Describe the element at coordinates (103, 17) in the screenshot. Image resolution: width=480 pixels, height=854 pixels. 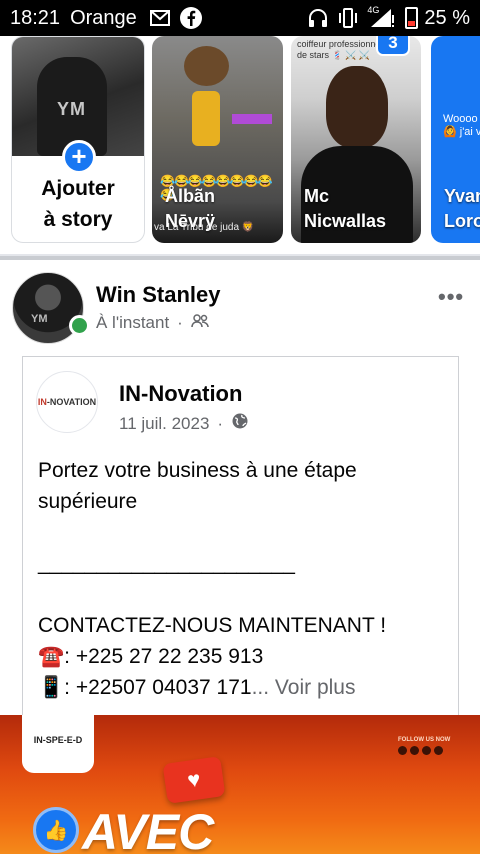
I see `carrier-name: Orange` at that location.